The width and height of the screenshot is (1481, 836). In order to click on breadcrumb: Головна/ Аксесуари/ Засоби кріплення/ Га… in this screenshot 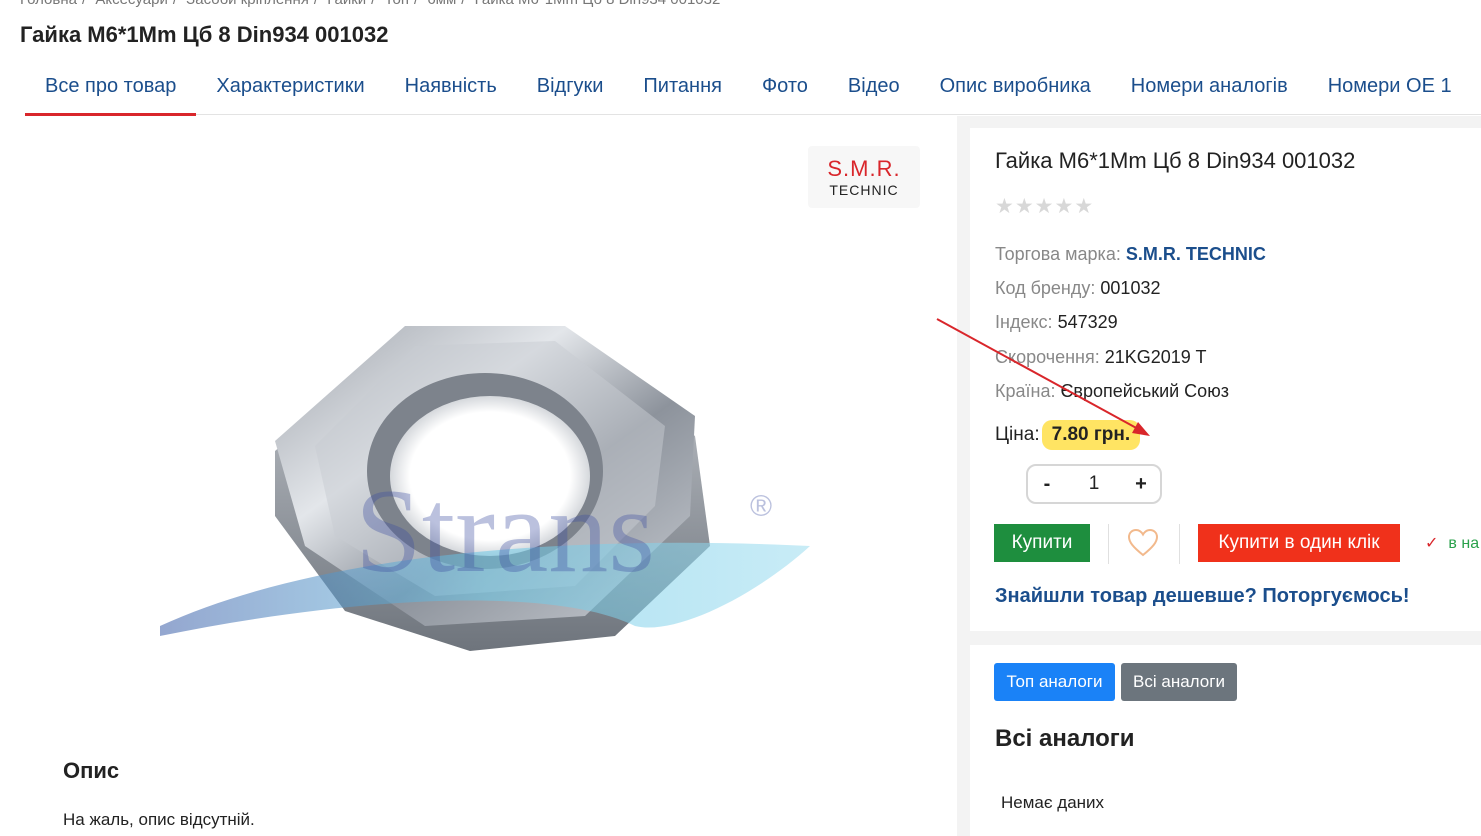, I will do `click(370, 4)`.